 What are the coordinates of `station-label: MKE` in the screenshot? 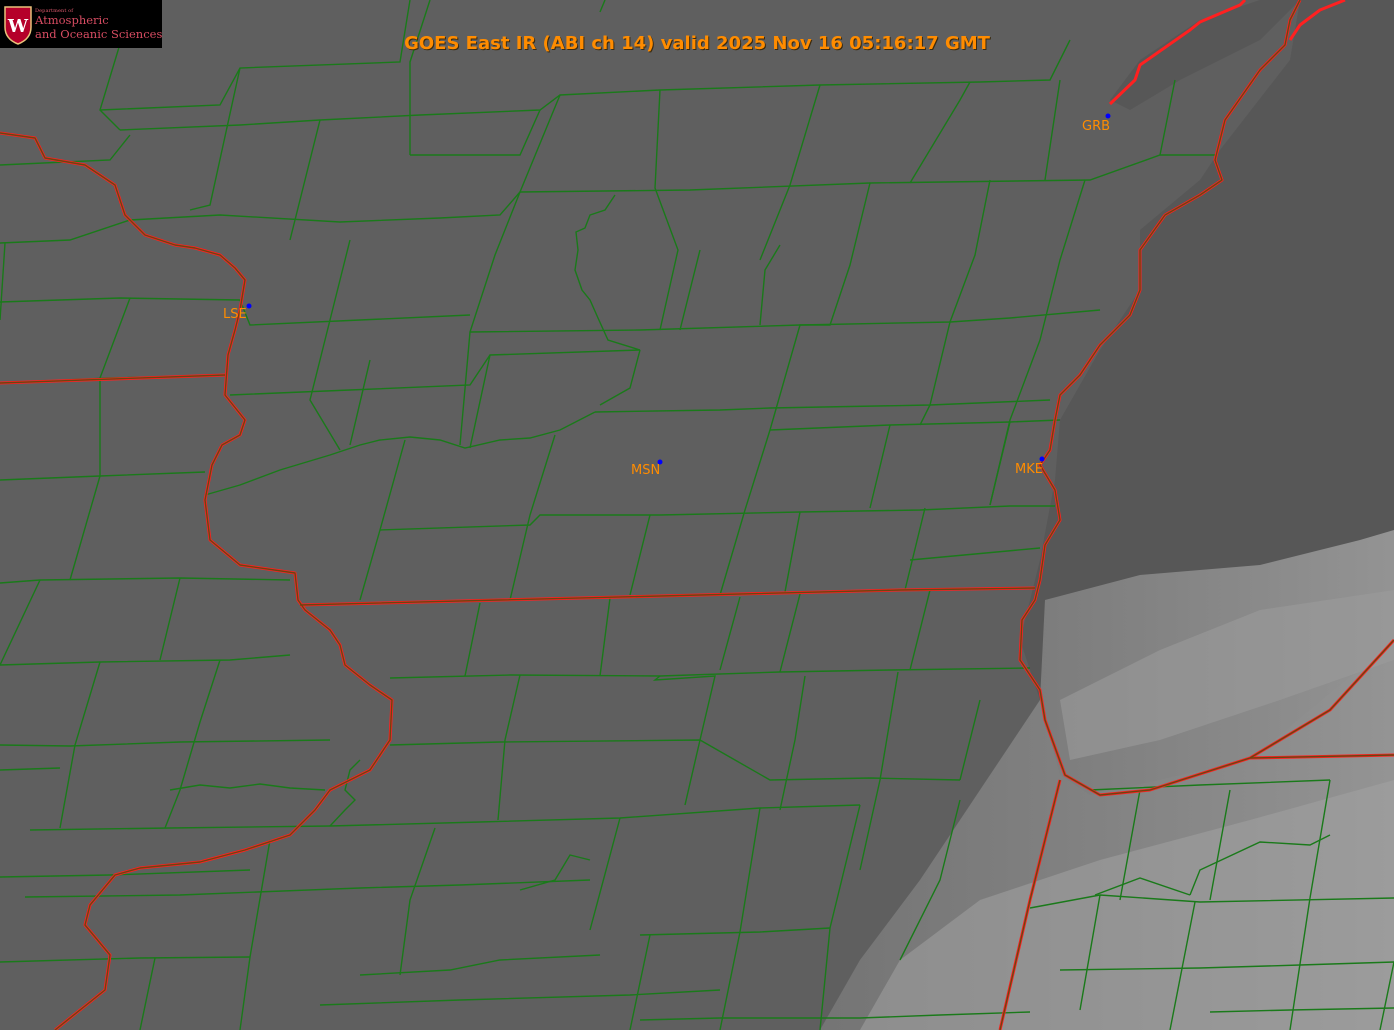 It's located at (1029, 469).